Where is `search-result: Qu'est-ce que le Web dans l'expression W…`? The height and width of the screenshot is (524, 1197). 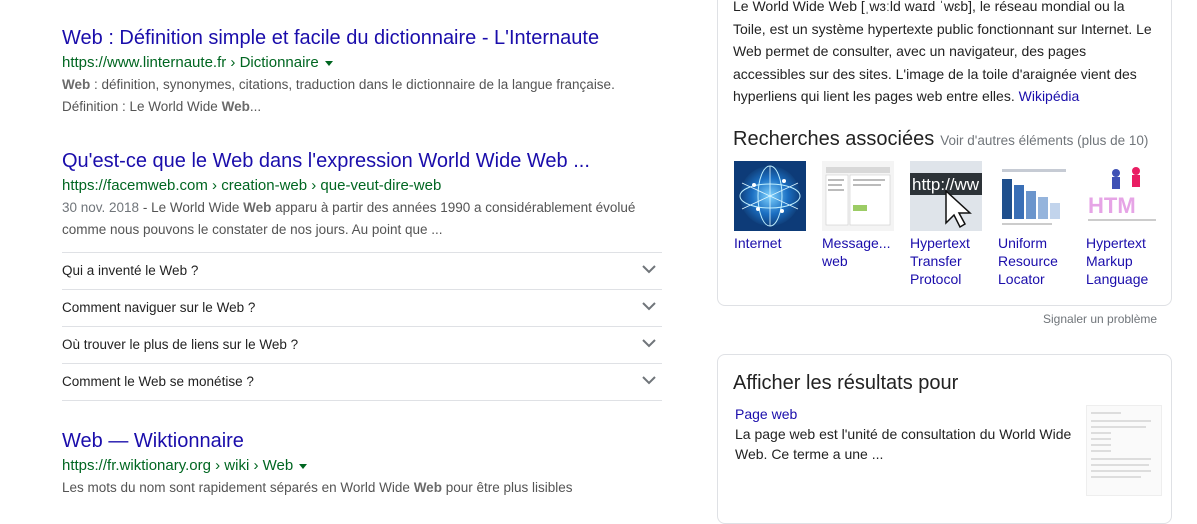 search-result: Qu'est-ce que le Web dans l'expression W… is located at coordinates (362, 195).